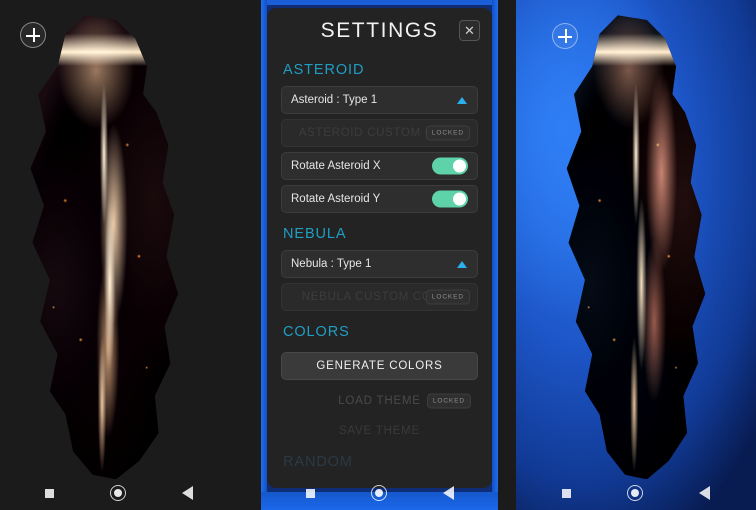 The width and height of the screenshot is (756, 510). What do you see at coordinates (379, 366) in the screenshot?
I see `generate-colors-button: GENERATE COLORS` at bounding box center [379, 366].